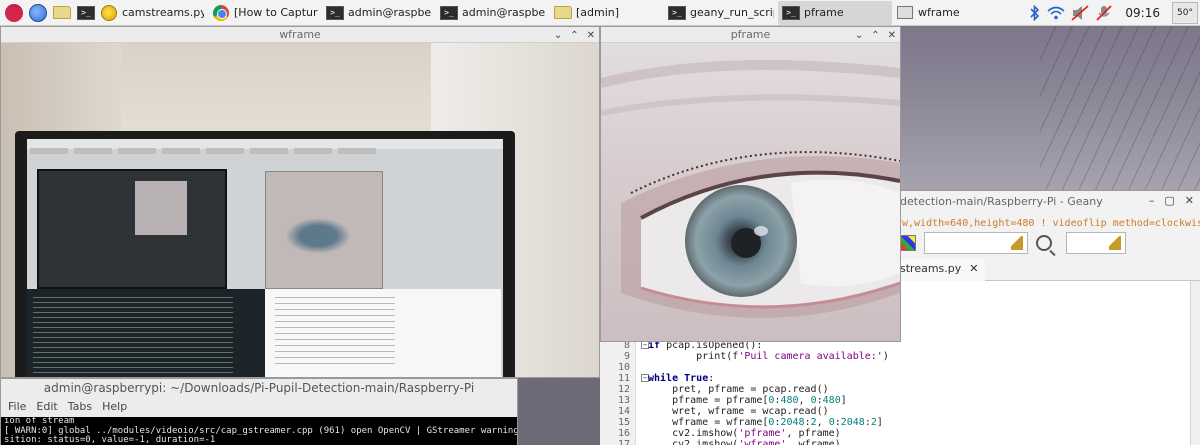 The height and width of the screenshot is (445, 1200). Describe the element at coordinates (895, 367) in the screenshot. I see `code-line: 10` at that location.